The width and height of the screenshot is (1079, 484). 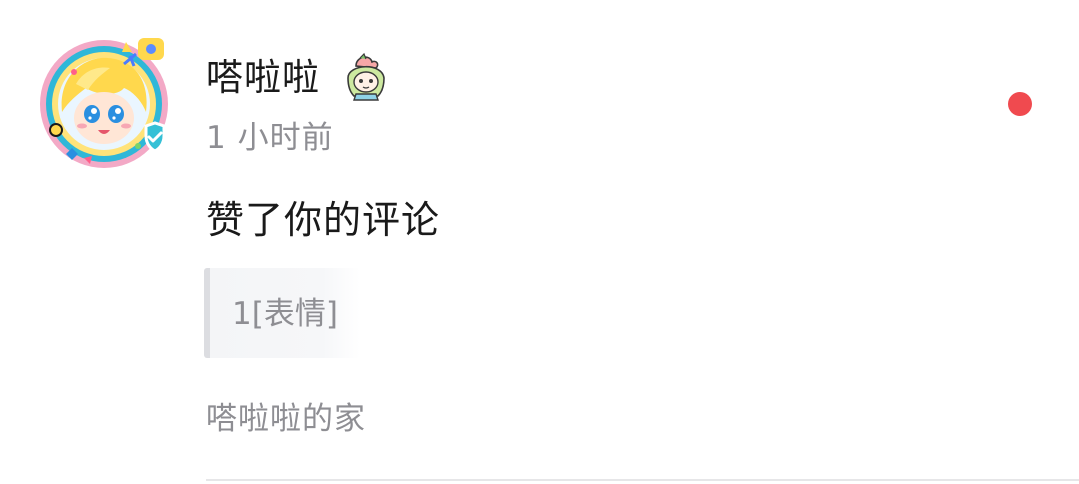 I want to click on peach-character-badge-icon, so click(x=366, y=77).